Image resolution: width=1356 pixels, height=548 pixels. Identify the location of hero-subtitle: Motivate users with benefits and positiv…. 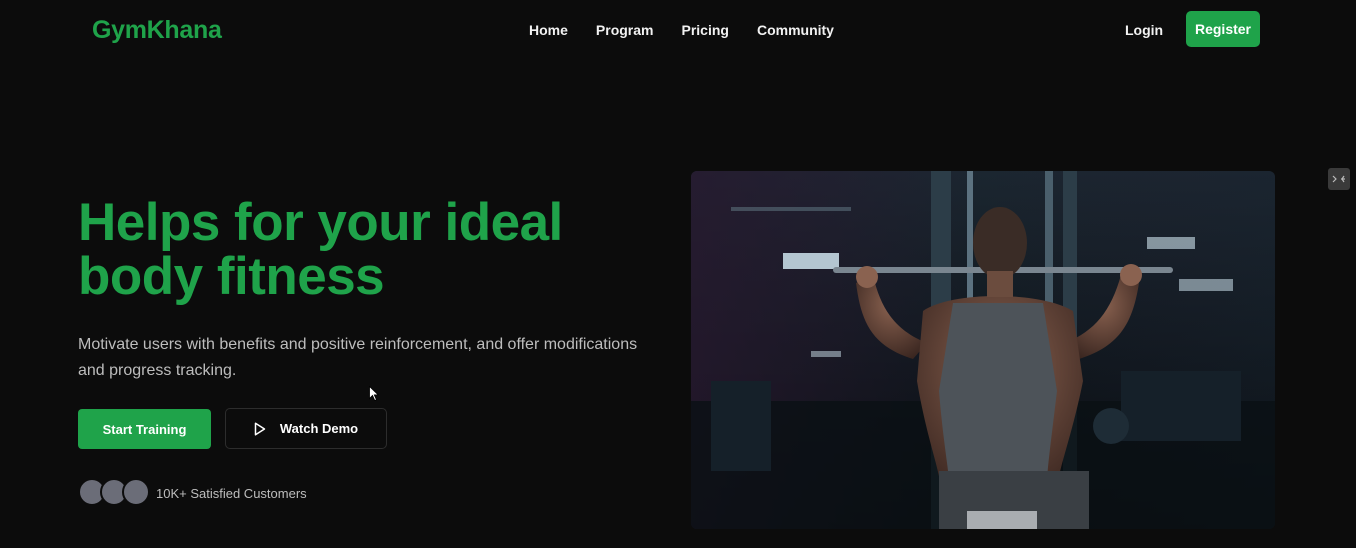
(358, 357).